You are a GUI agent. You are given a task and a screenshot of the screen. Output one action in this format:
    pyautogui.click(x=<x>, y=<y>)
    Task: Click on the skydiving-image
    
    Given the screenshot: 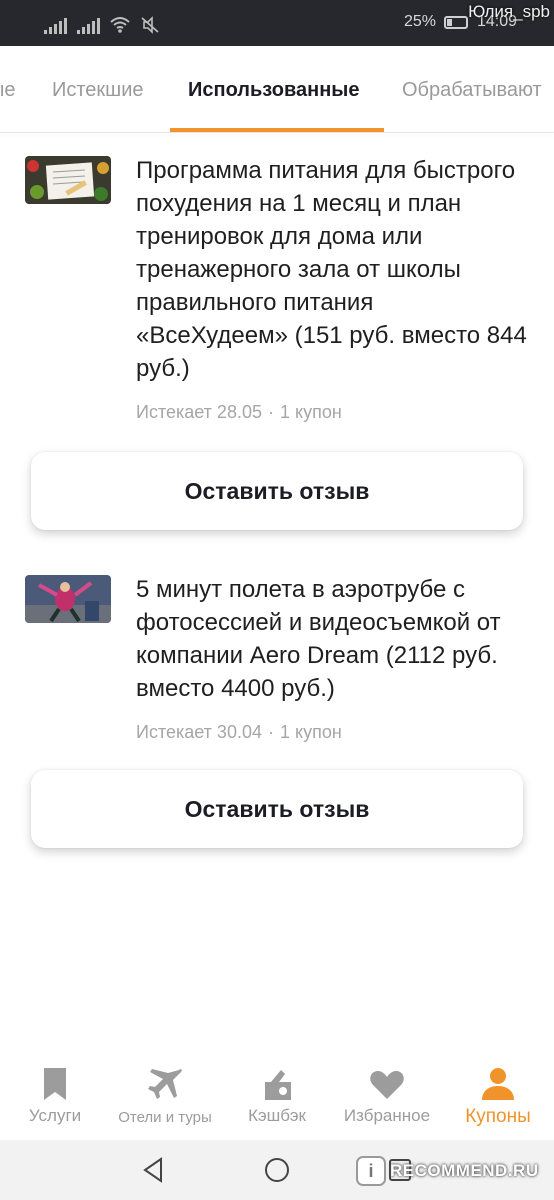 What is the action you would take?
    pyautogui.click(x=68, y=599)
    